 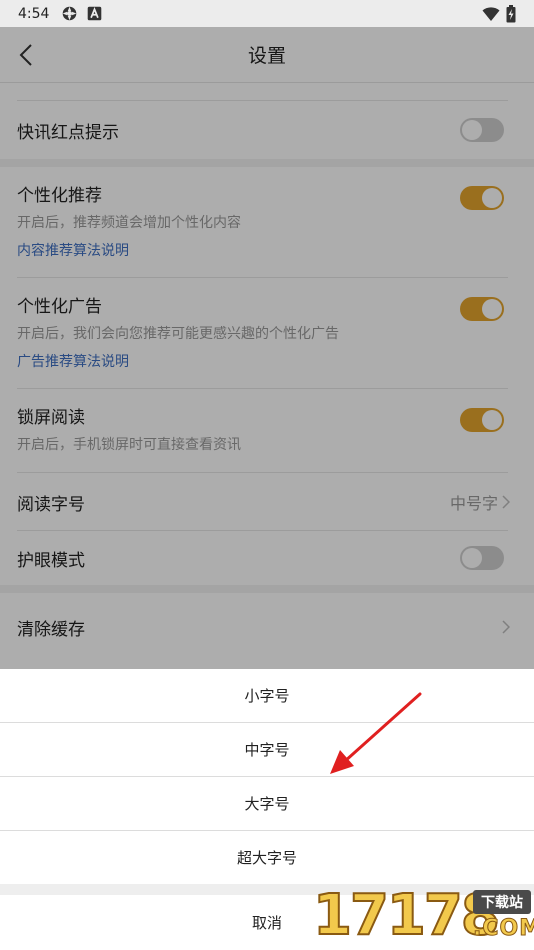 What do you see at coordinates (267, 804) in the screenshot?
I see `font-option-large: 大字号` at bounding box center [267, 804].